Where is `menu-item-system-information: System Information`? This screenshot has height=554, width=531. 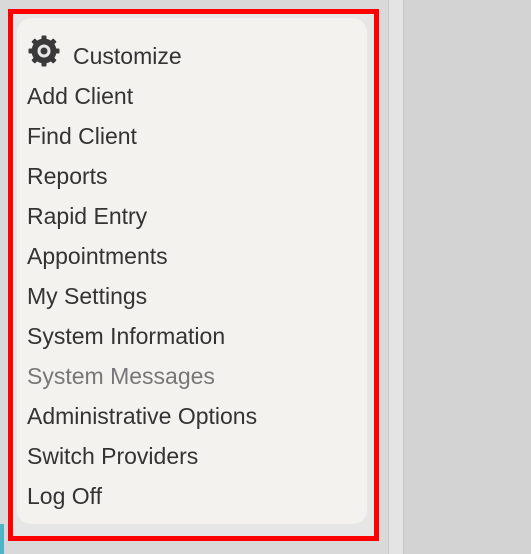 menu-item-system-information: System Information is located at coordinates (192, 336).